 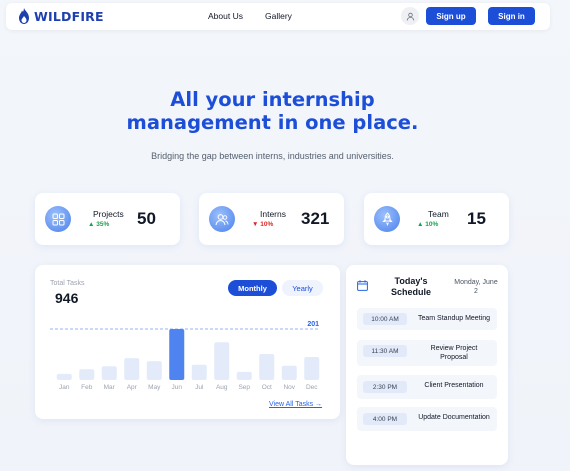 What do you see at coordinates (476, 287) in the screenshot?
I see `schedule-date: Monday, June 2` at bounding box center [476, 287].